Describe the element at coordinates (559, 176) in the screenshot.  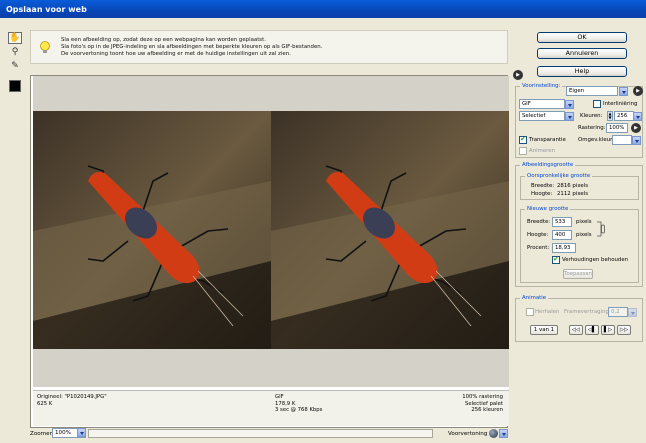
I see `original-size-title: Oorspronkelijke grootte` at that location.